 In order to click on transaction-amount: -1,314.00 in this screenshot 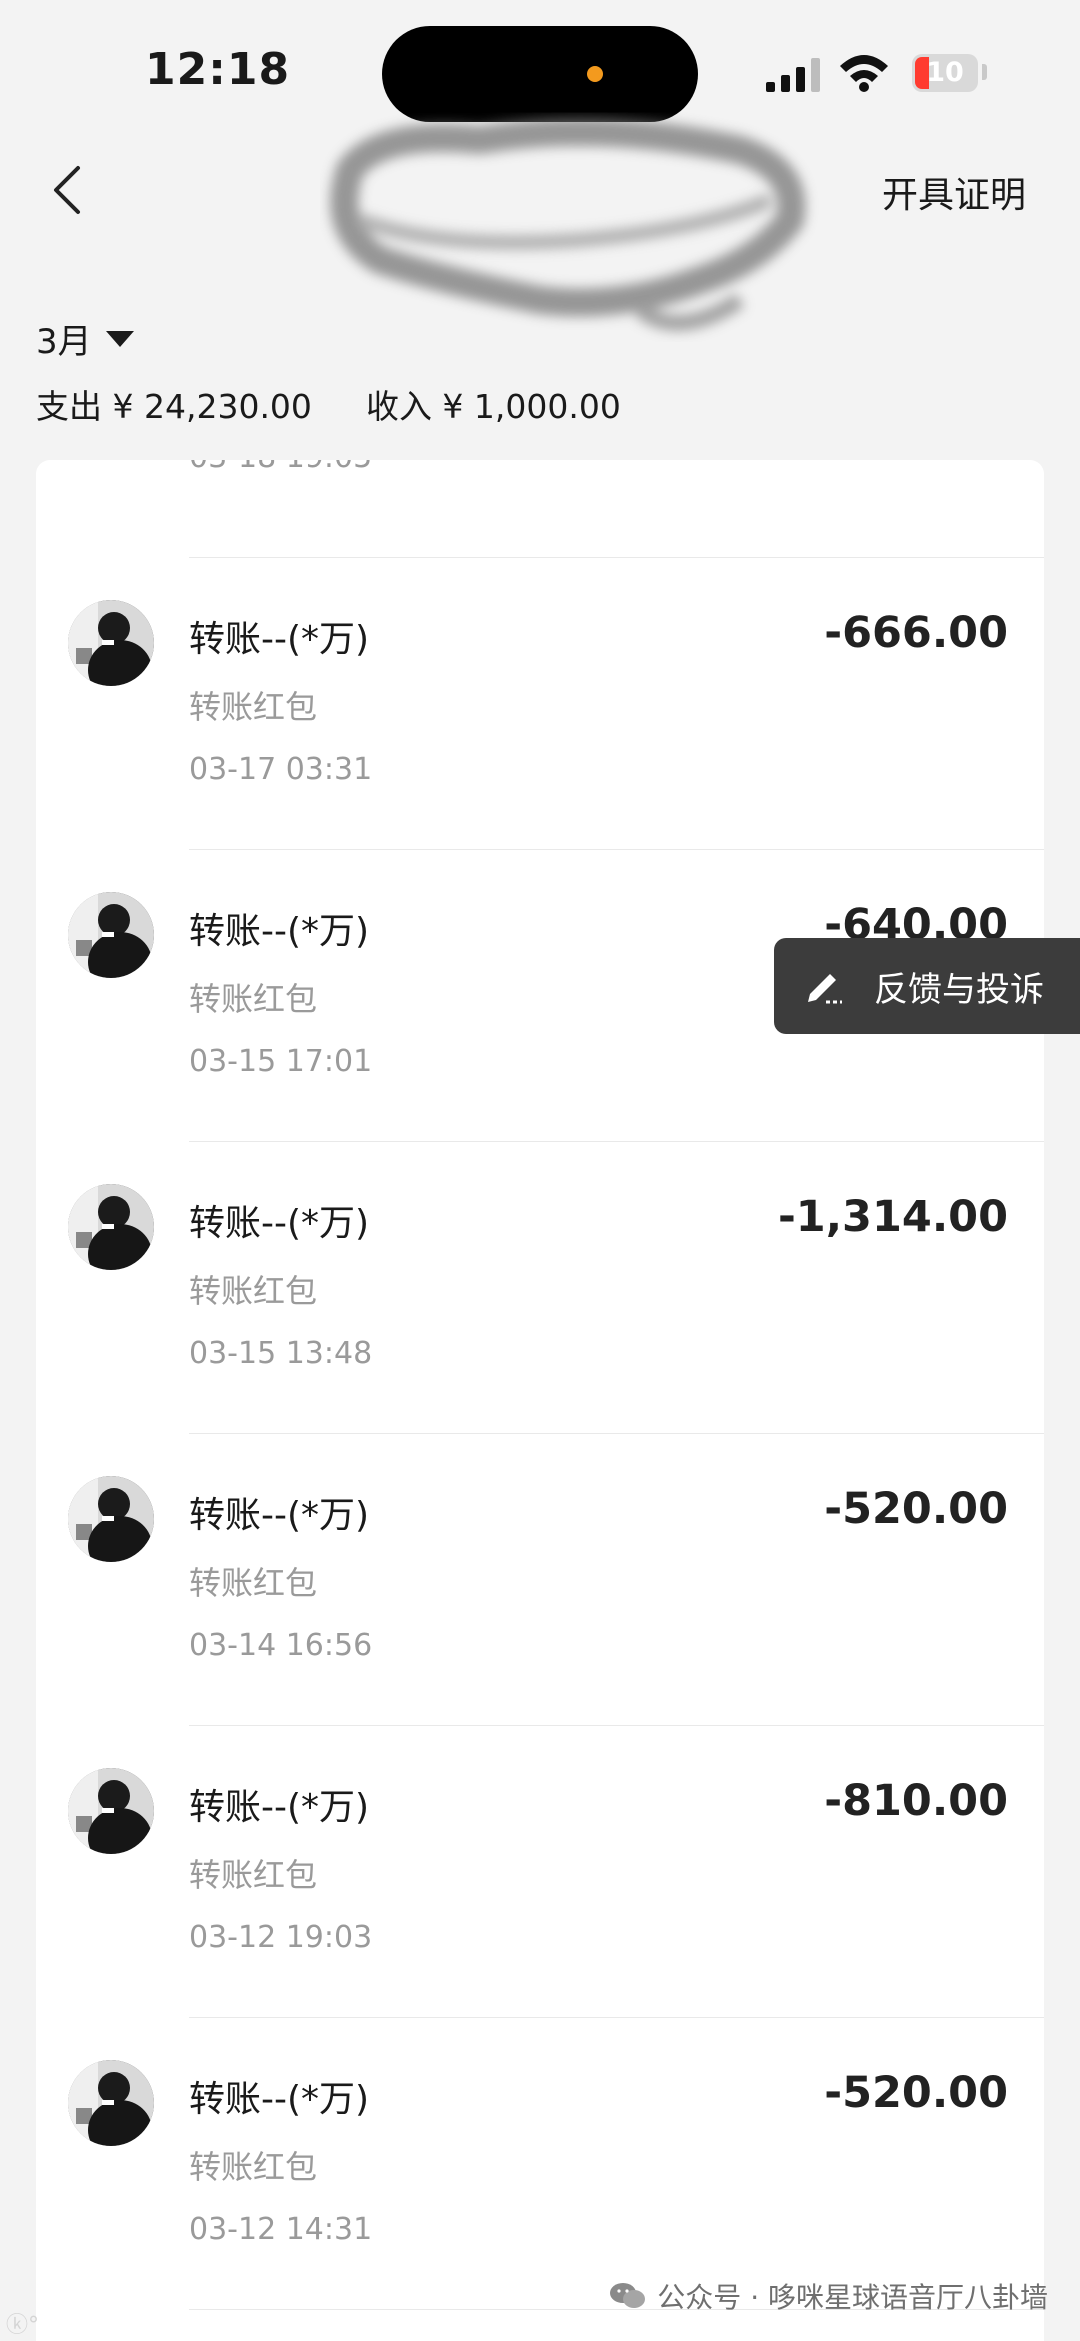, I will do `click(892, 1217)`.